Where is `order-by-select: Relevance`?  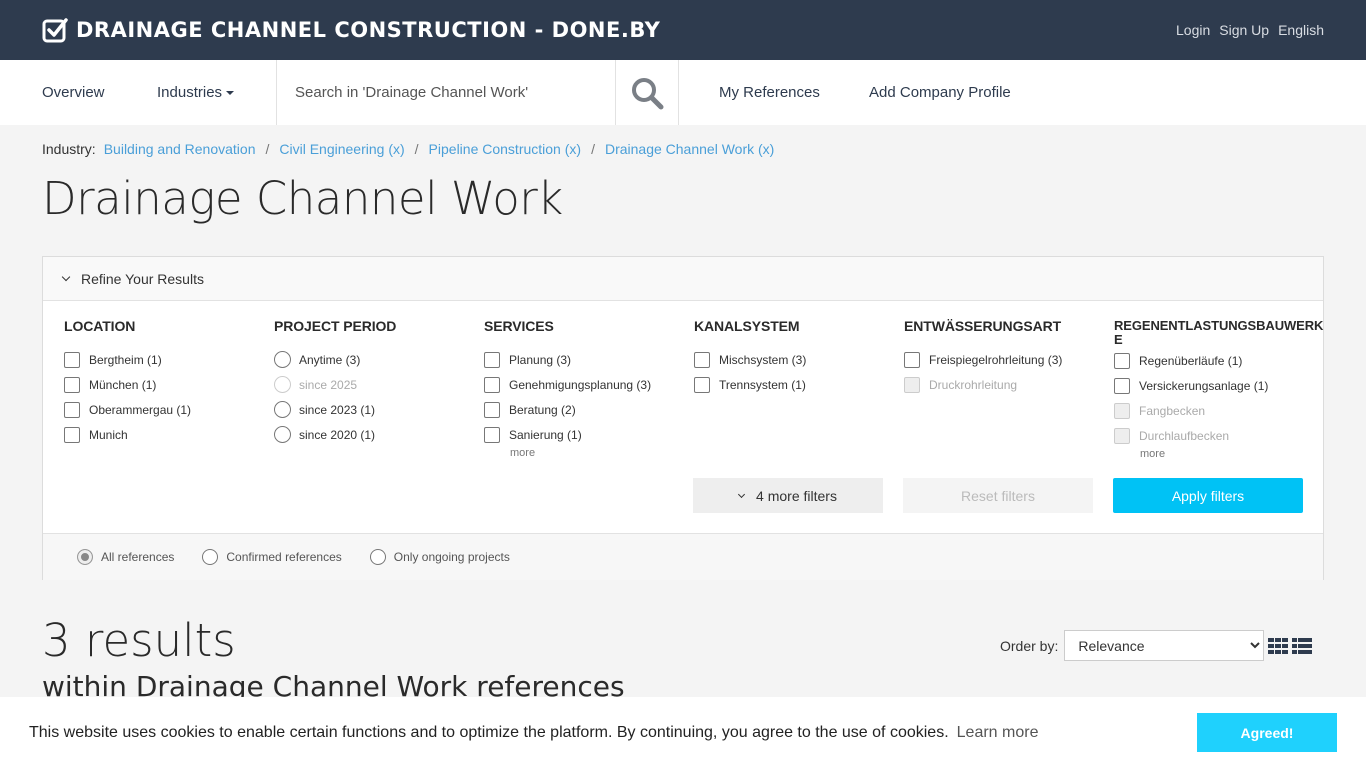 order-by-select: Relevance is located at coordinates (1164, 645).